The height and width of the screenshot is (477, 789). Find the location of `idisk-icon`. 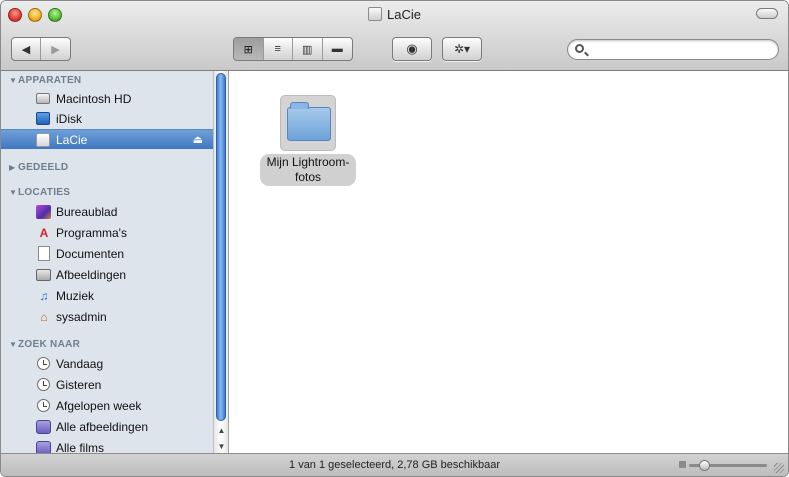

idisk-icon is located at coordinates (43, 118).